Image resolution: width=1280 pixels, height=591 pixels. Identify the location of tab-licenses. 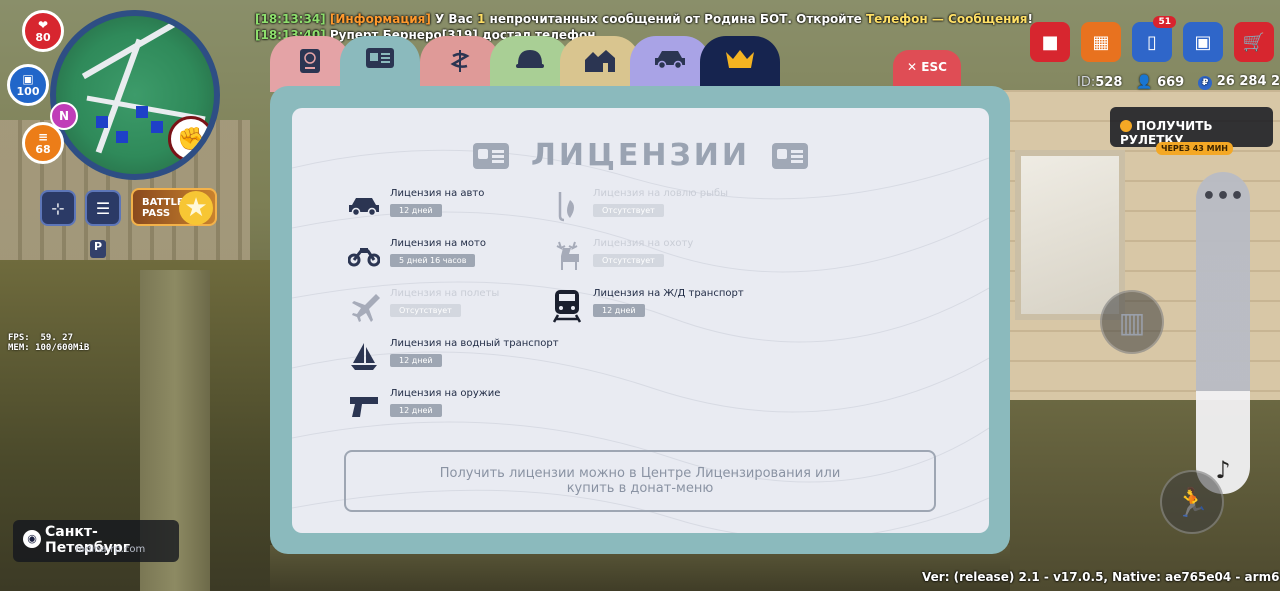
(380, 64).